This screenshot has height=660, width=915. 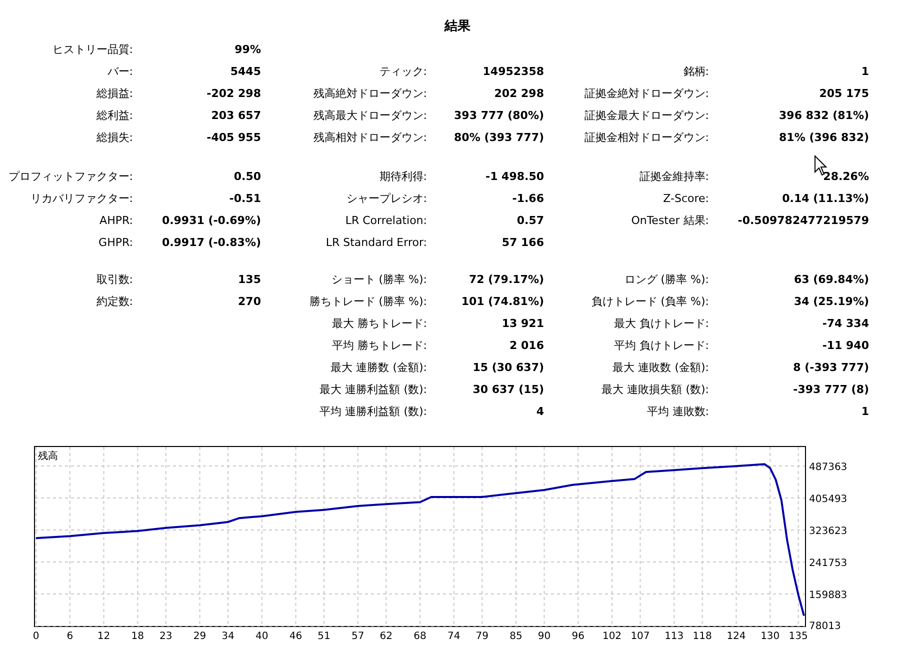 What do you see at coordinates (646, 138) in the screenshot?
I see `stat-label: 証拠金相対ドローダウン:` at bounding box center [646, 138].